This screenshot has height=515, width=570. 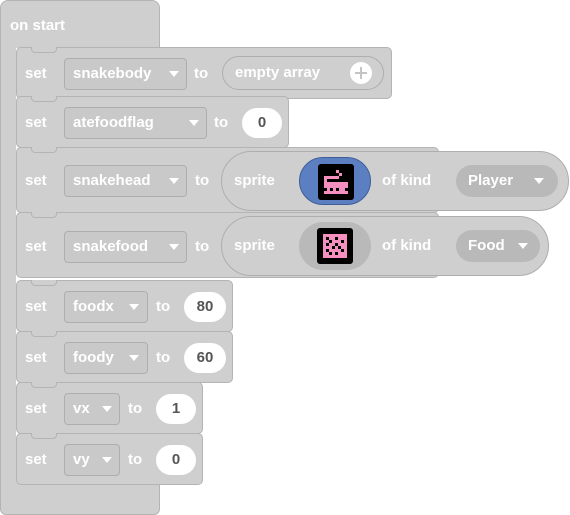 I want to click on on-start-footer, so click(x=80, y=497).